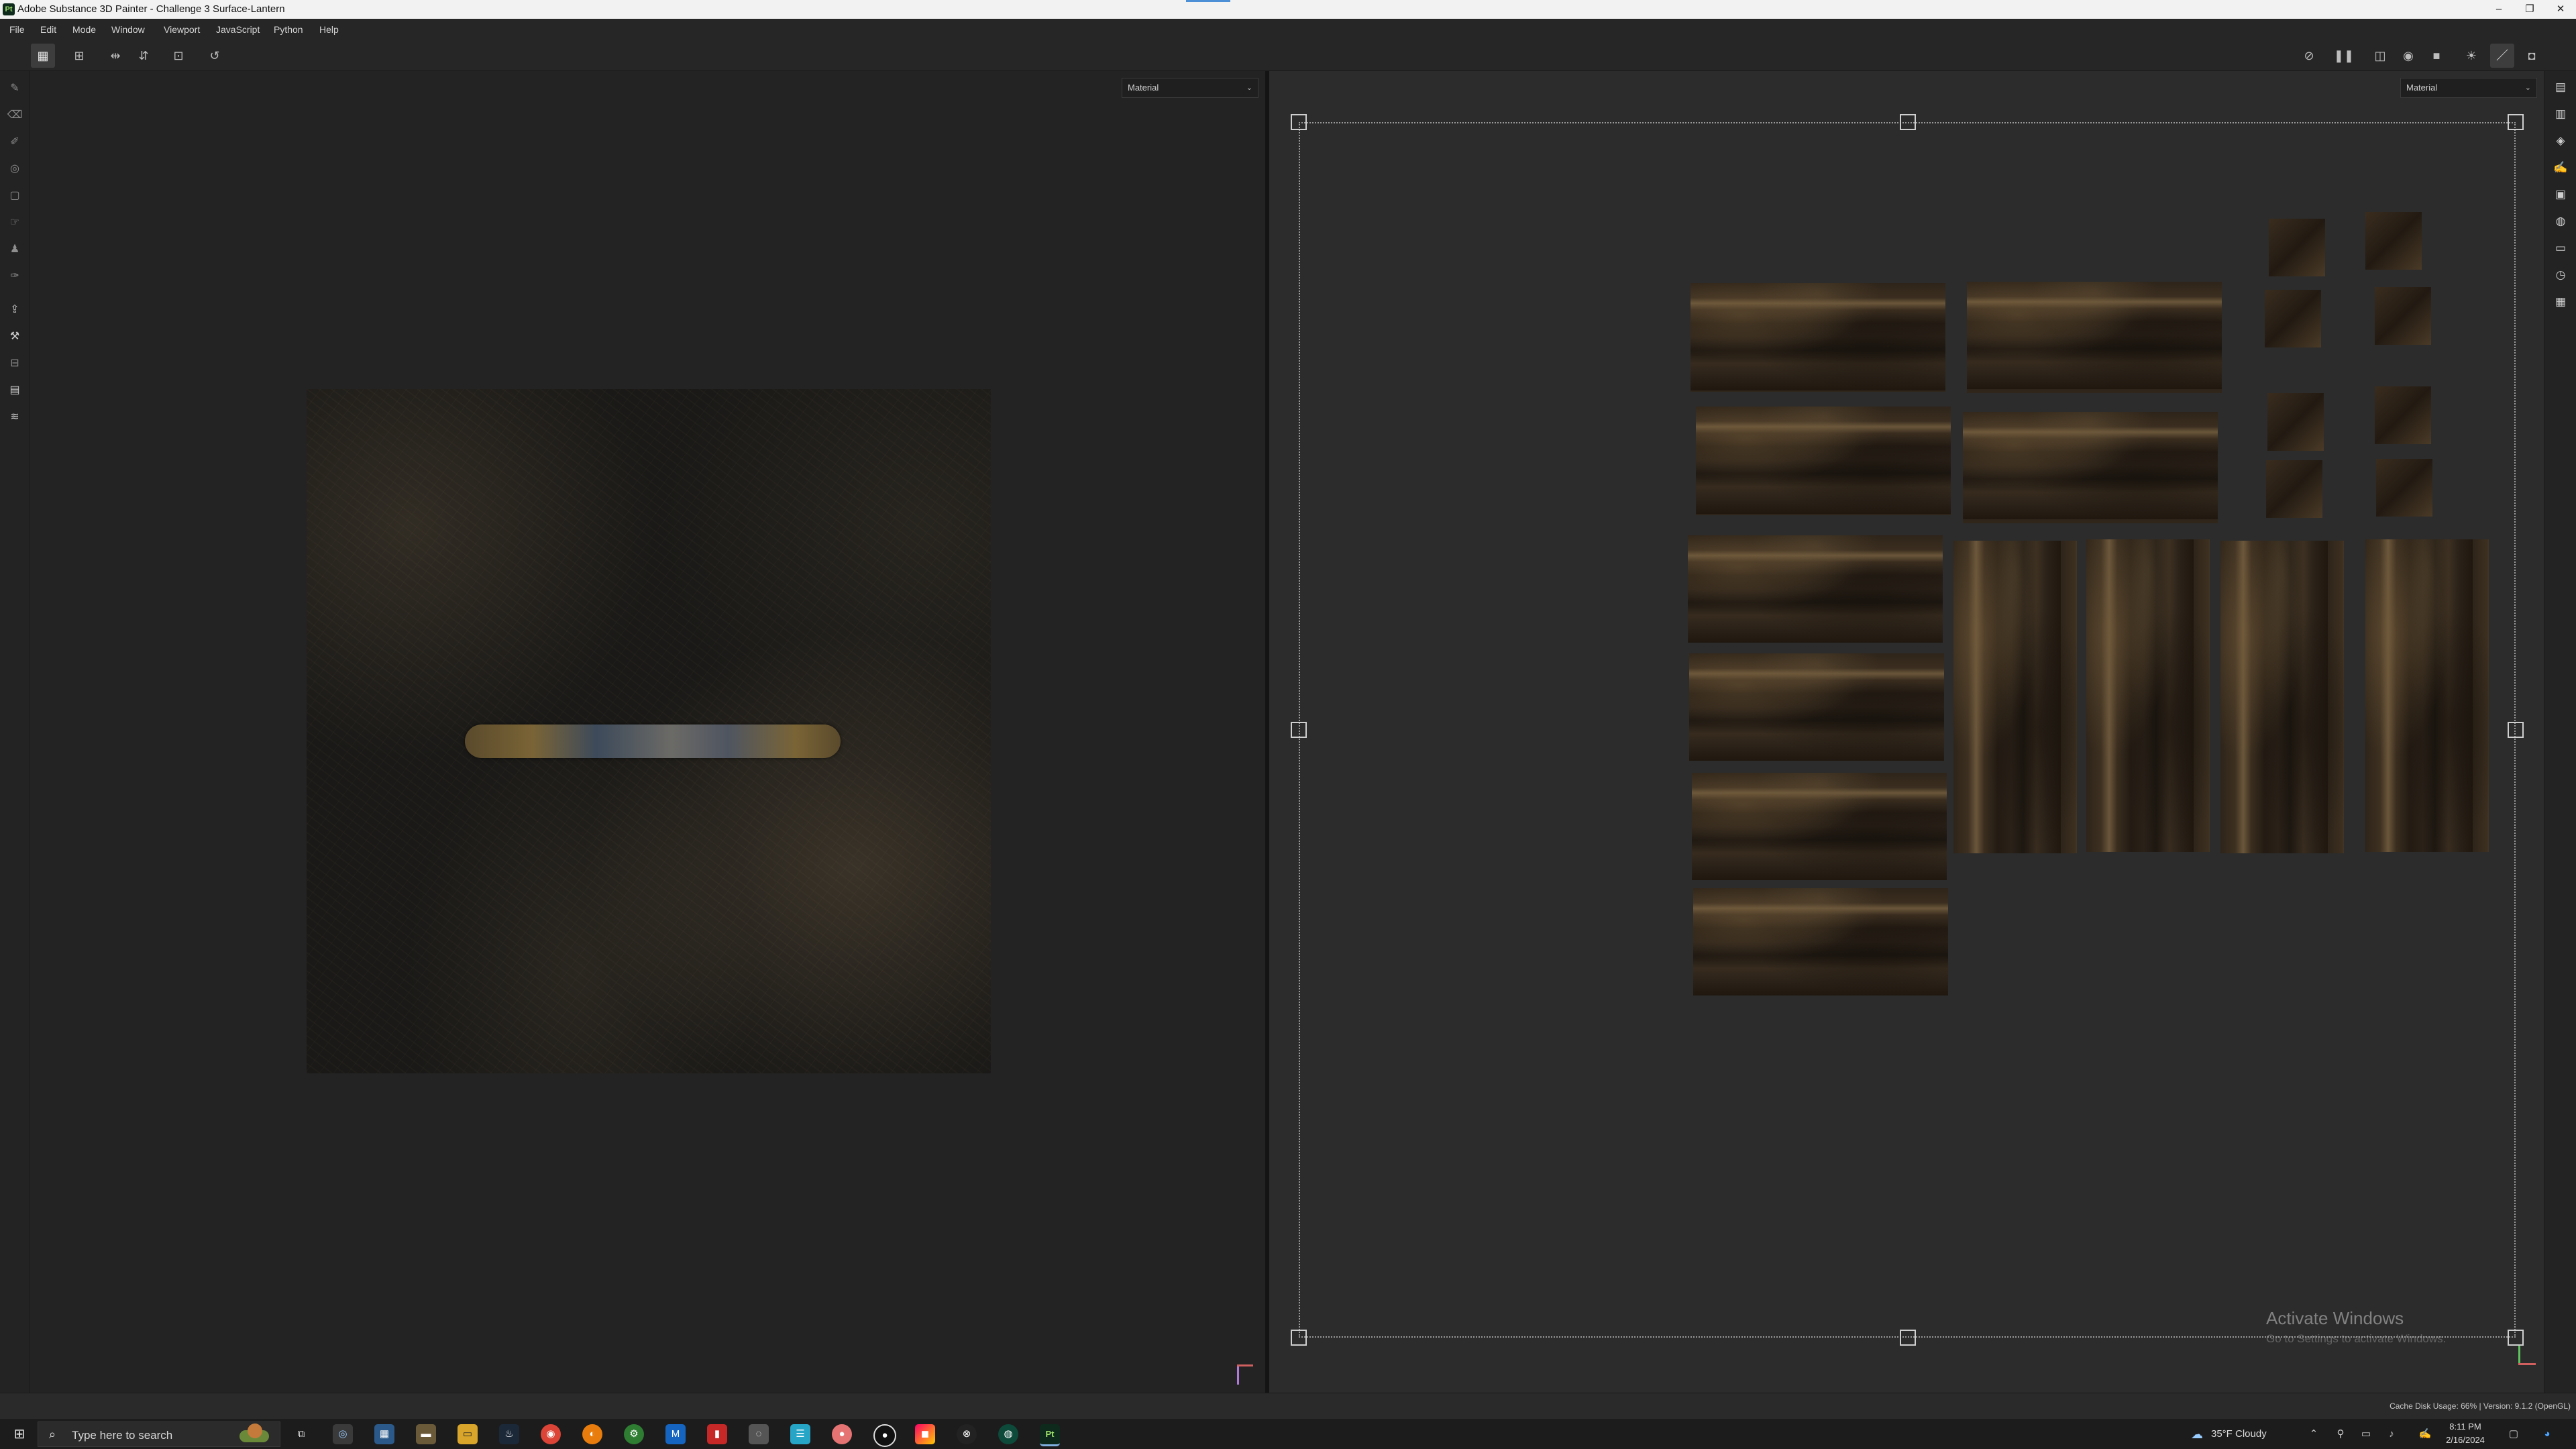  I want to click on chrome-icon: ◉, so click(551, 1434).